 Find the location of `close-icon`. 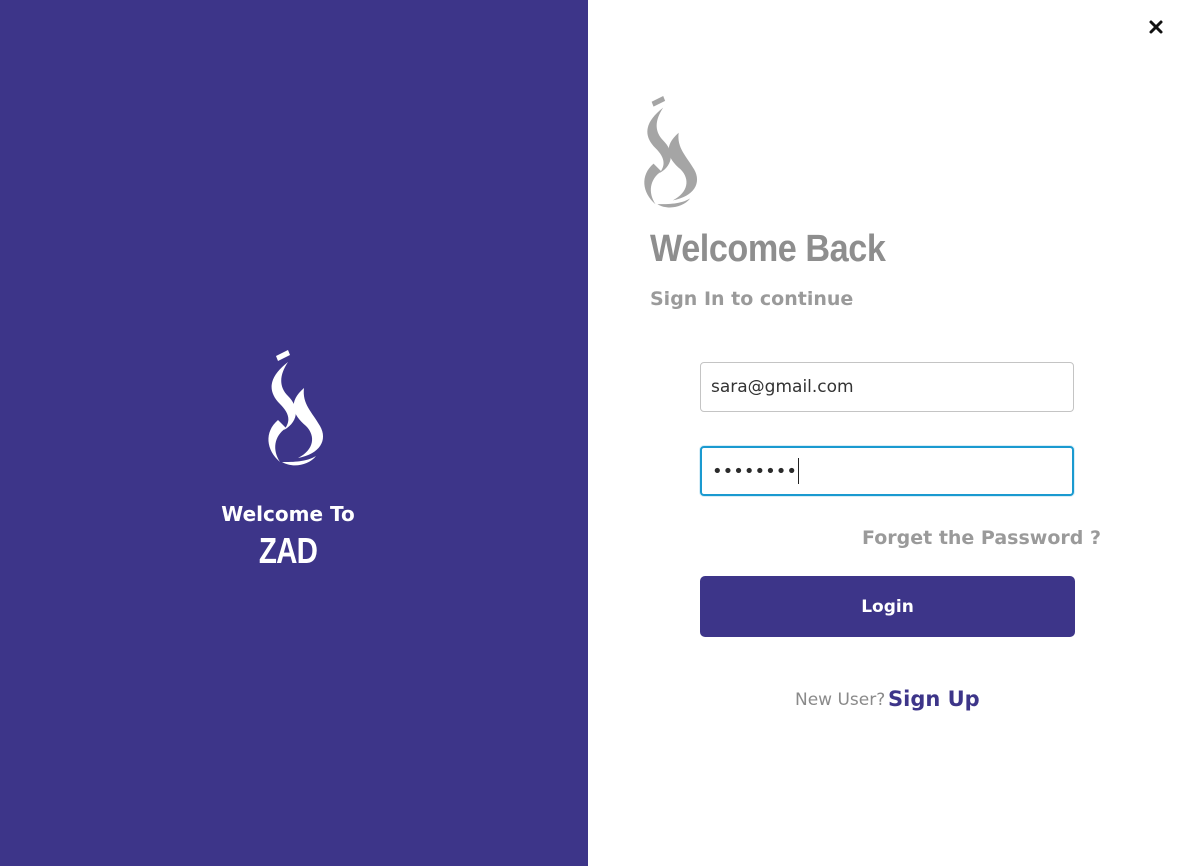

close-icon is located at coordinates (1156, 27).